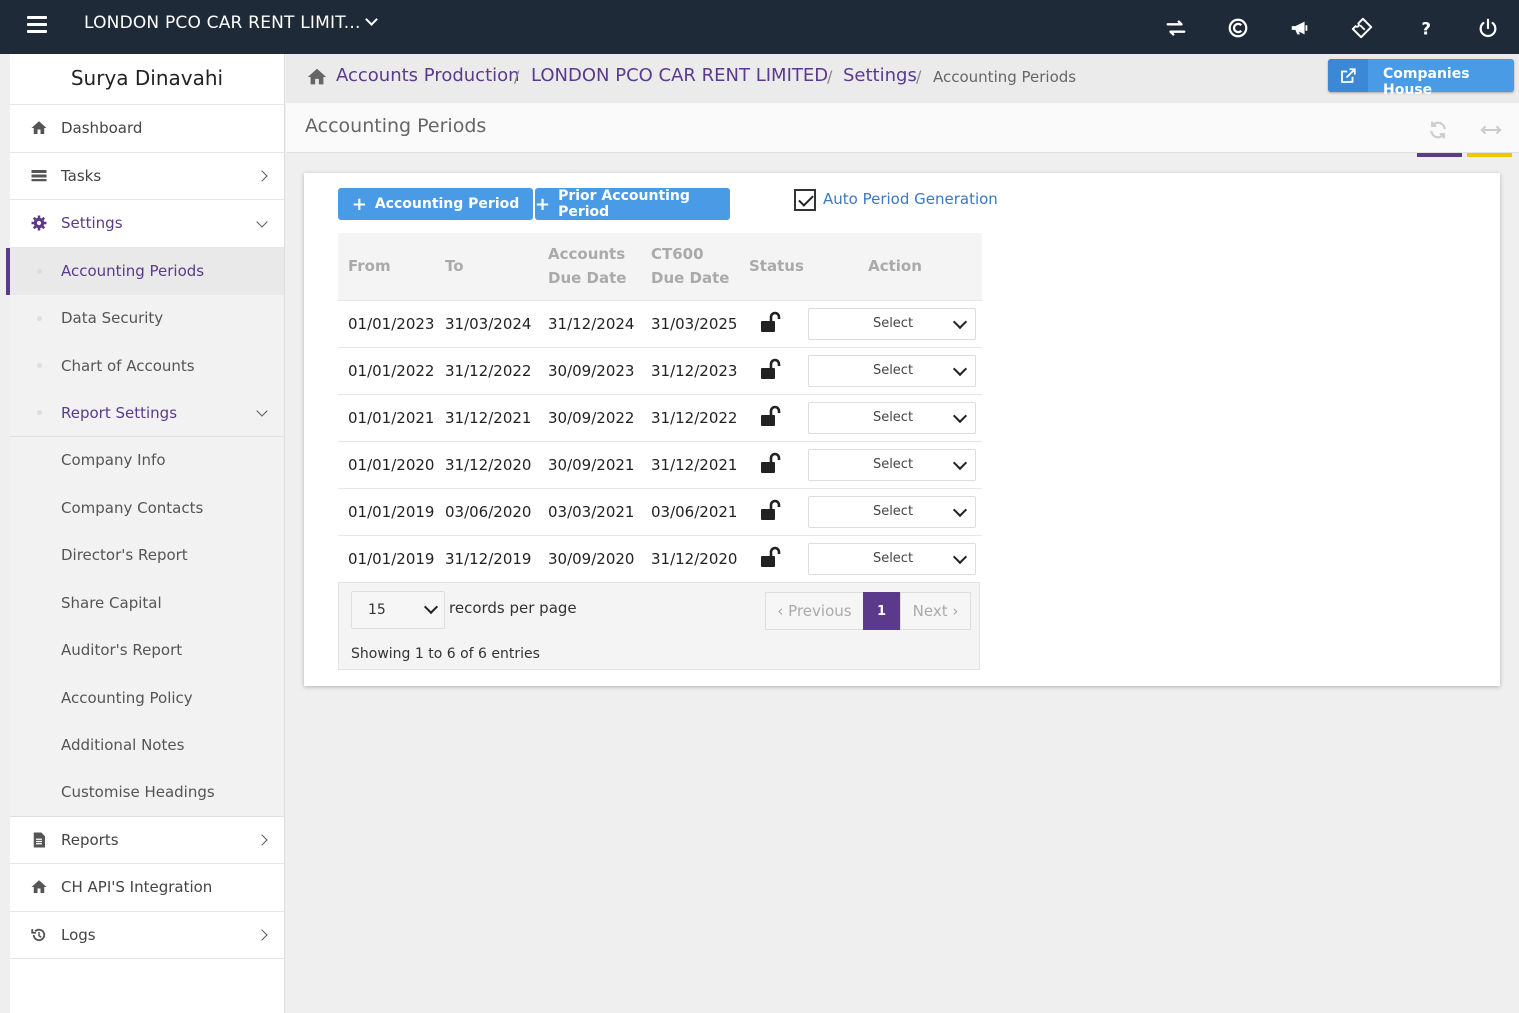 The height and width of the screenshot is (1013, 1519). I want to click on sidebar-item-chart-of-accounts: Chart of Accounts, so click(147, 366).